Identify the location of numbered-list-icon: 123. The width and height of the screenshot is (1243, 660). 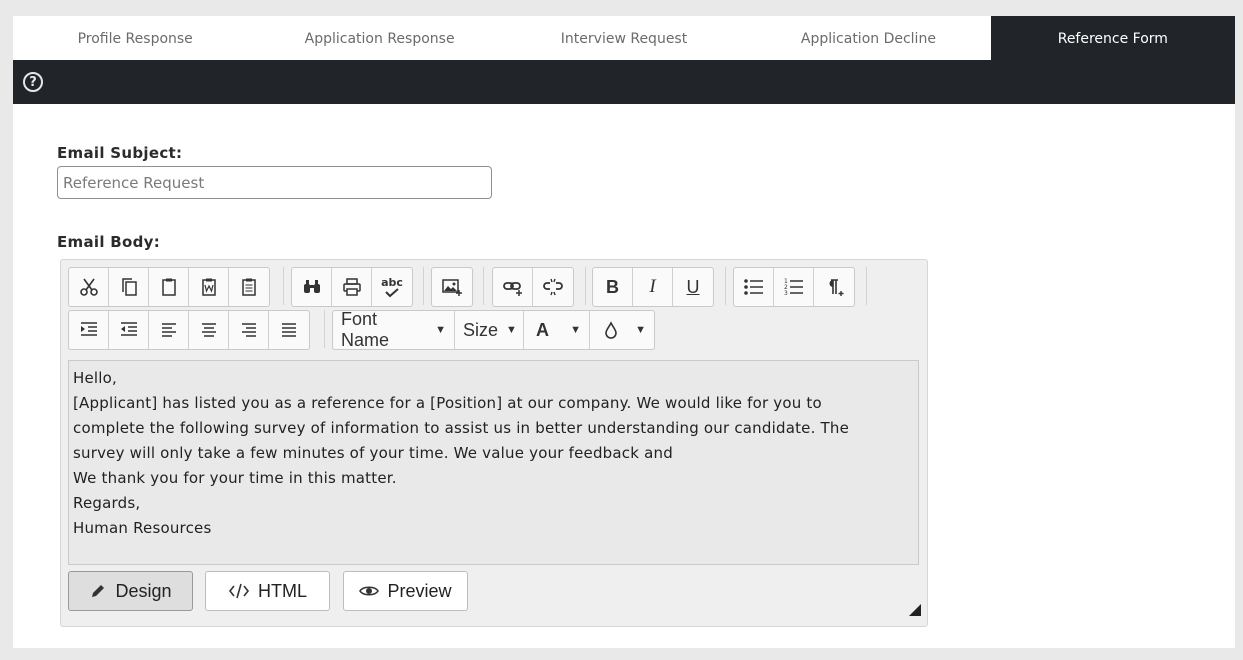
(794, 287).